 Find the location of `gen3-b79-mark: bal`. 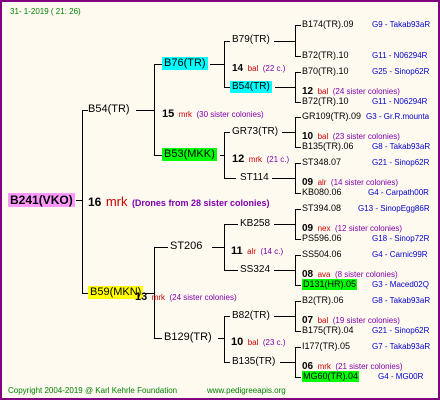

gen3-b79-mark: bal is located at coordinates (253, 68).